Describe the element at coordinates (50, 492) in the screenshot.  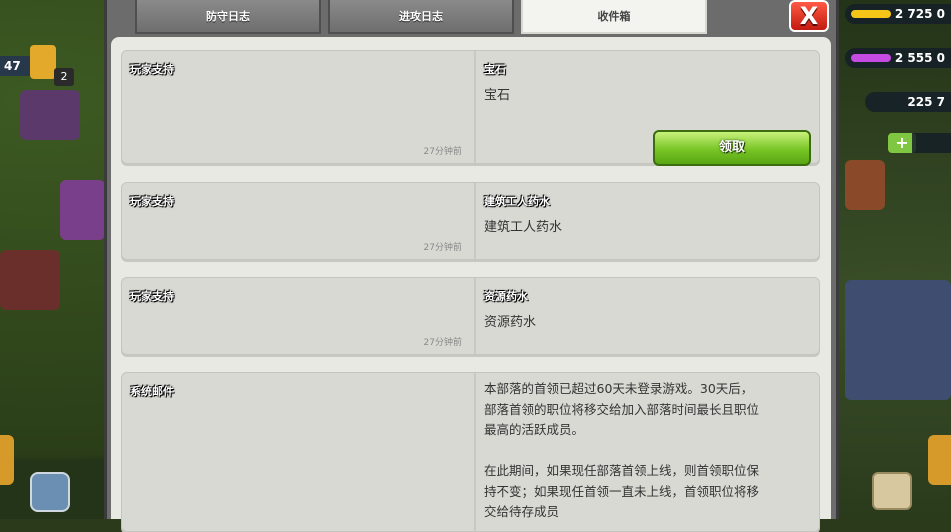
I see `shield-icon` at that location.